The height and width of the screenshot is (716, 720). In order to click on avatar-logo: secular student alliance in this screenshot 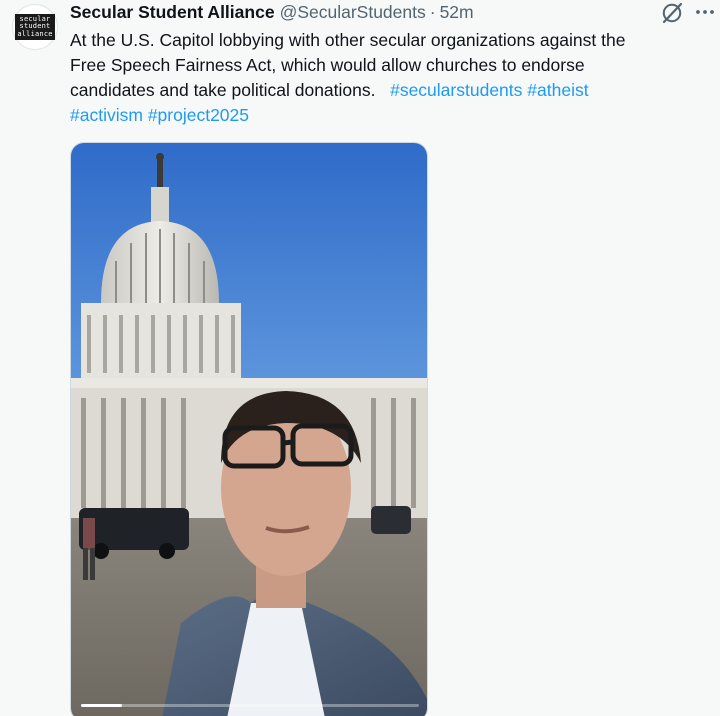, I will do `click(35, 27)`.